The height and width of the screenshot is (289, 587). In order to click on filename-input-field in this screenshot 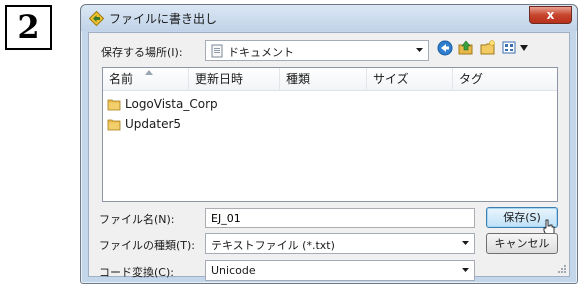, I will do `click(340, 218)`.